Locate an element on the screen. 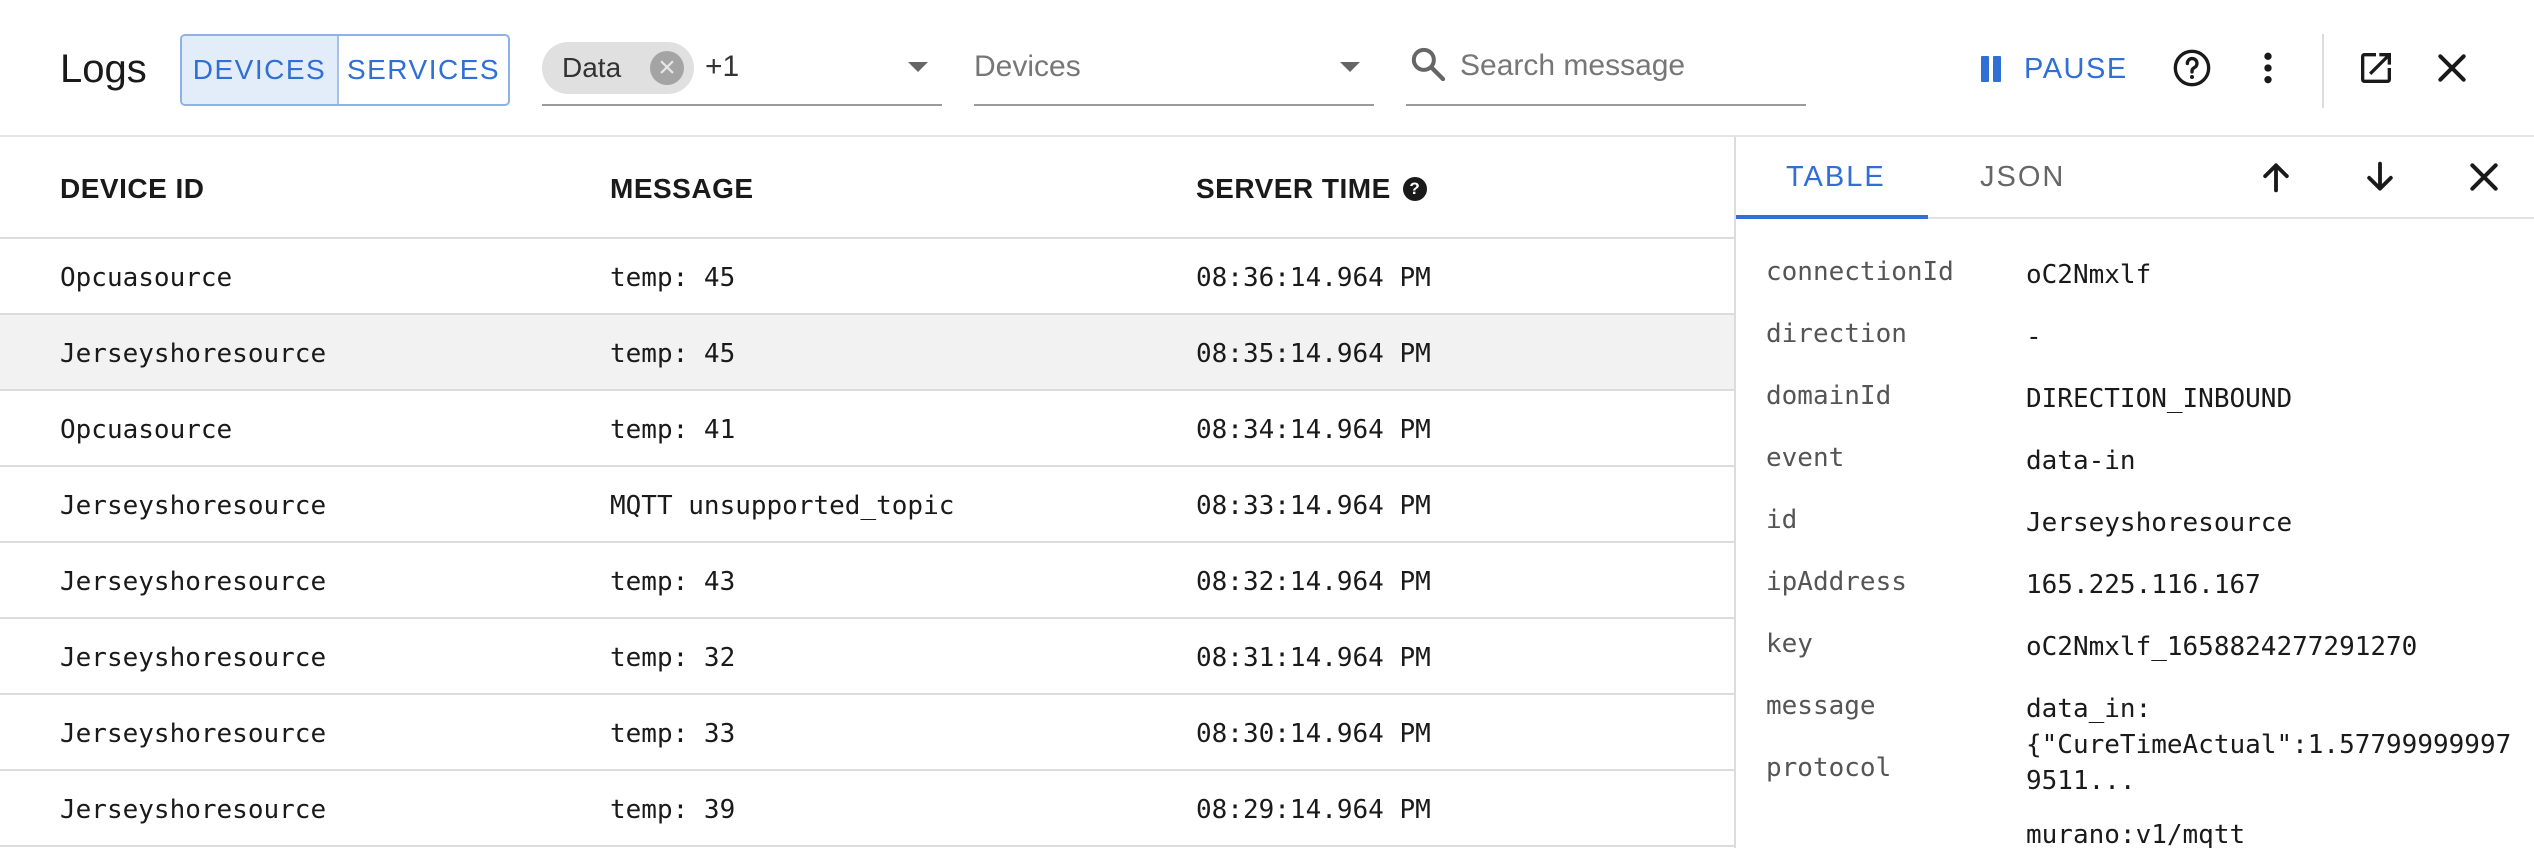  chip-label: Data is located at coordinates (592, 67).